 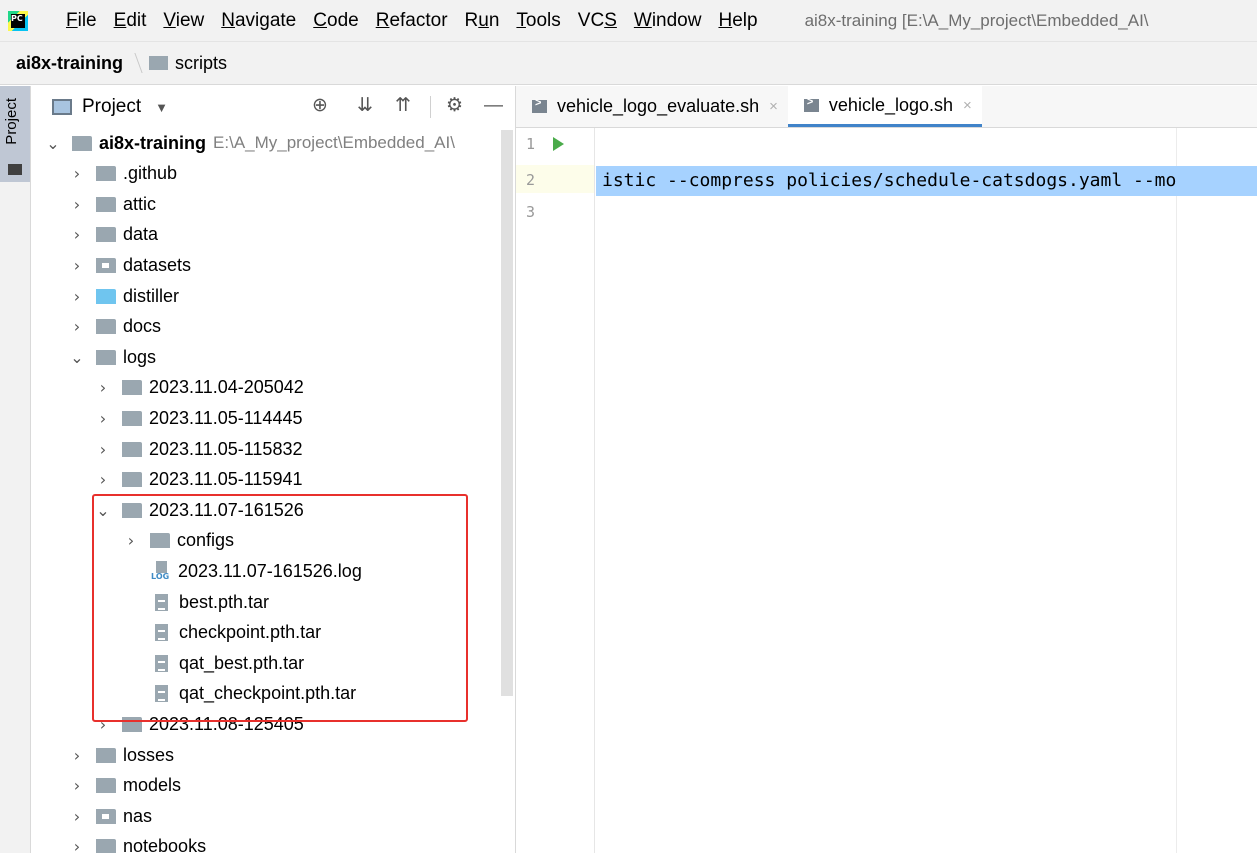 I want to click on header-divider, so click(x=430, y=107).